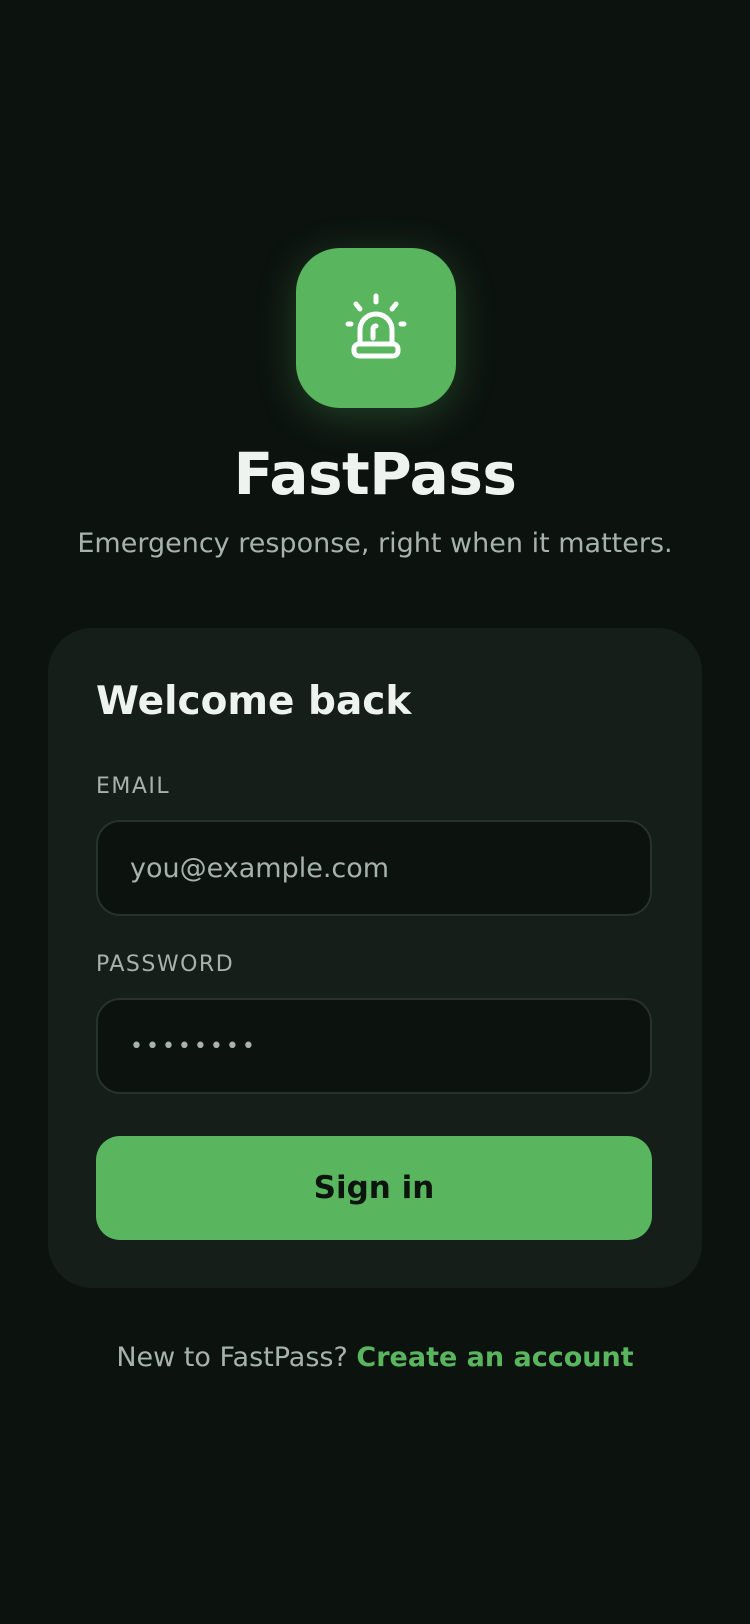 The width and height of the screenshot is (750, 1624). What do you see at coordinates (133, 786) in the screenshot?
I see `email-label: EMAIL` at bounding box center [133, 786].